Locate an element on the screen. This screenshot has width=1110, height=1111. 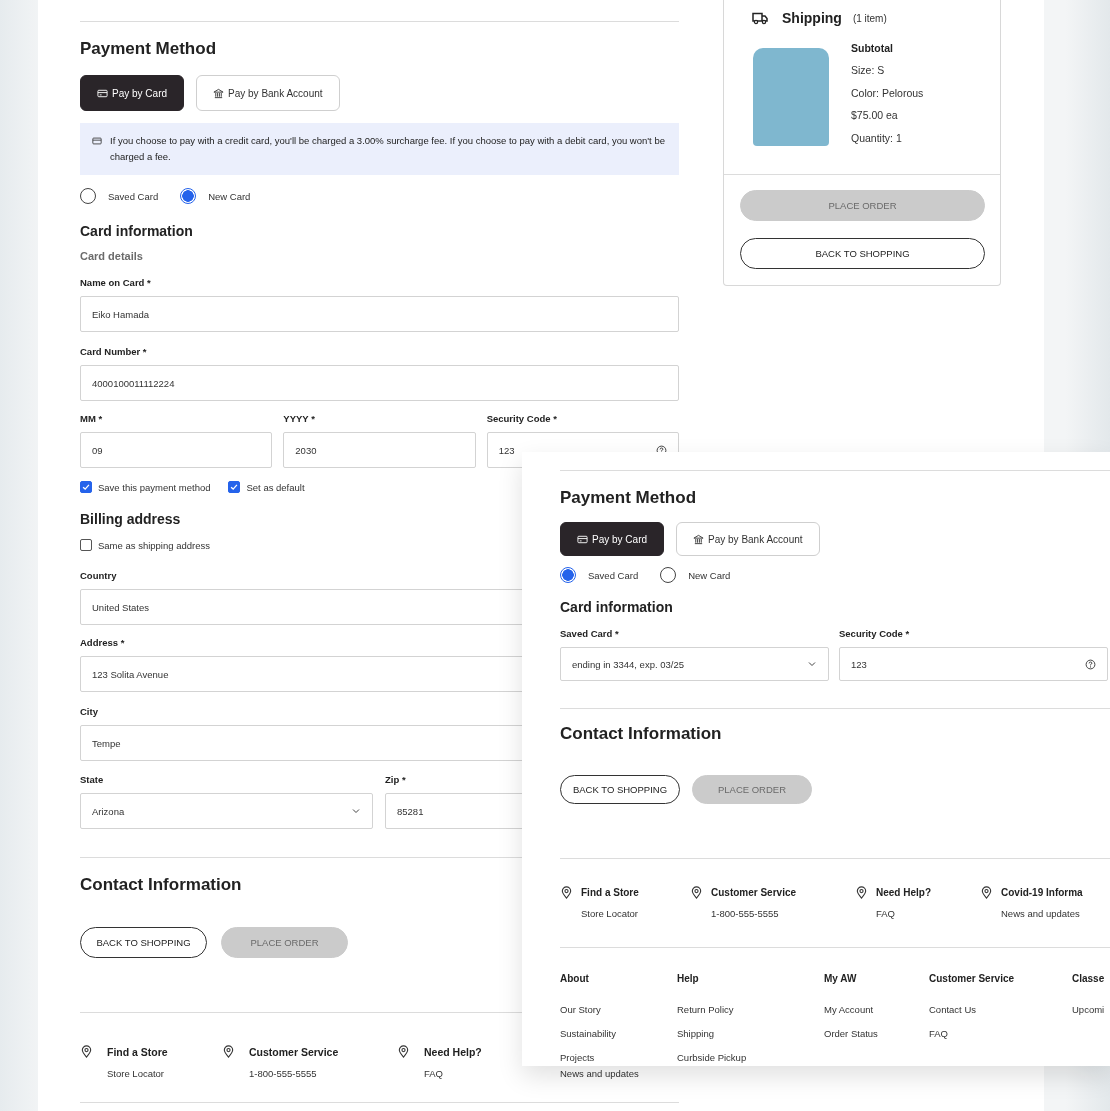
state-dropdown: Arizona is located at coordinates (226, 811).